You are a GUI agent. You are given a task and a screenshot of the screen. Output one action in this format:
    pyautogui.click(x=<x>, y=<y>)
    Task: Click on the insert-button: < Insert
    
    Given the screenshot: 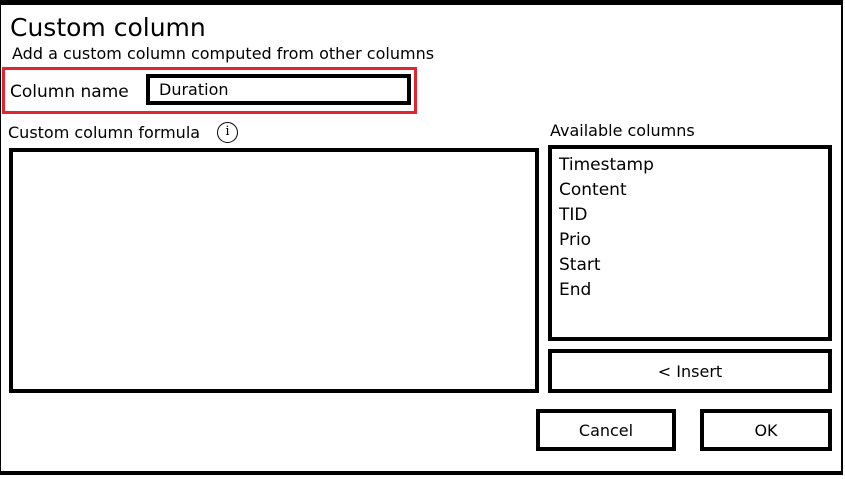 What is the action you would take?
    pyautogui.click(x=690, y=371)
    